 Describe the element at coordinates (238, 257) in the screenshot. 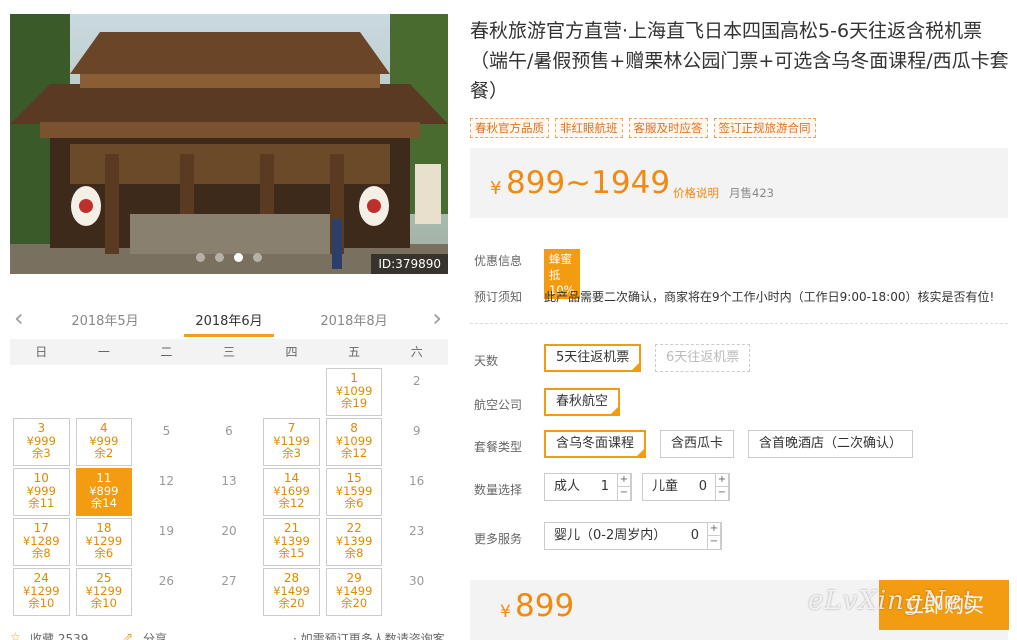

I see `carousel-dot-active` at that location.